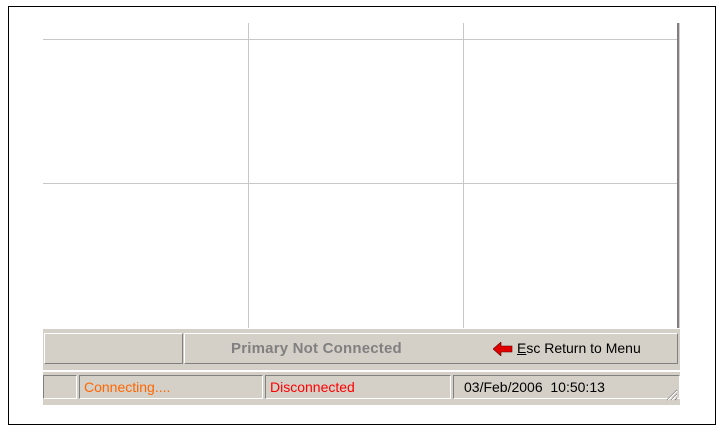 Image resolution: width=725 pixels, height=430 pixels. I want to click on datetime-text: 03/Feb/2006 10:50:13, so click(534, 387).